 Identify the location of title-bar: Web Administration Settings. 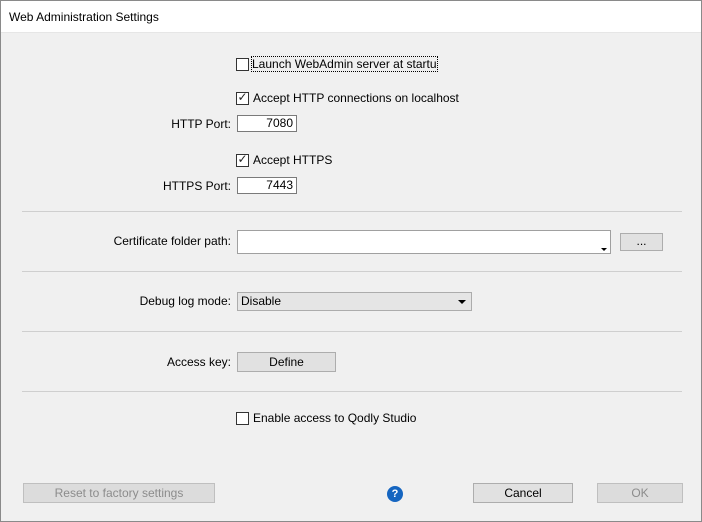
(351, 17).